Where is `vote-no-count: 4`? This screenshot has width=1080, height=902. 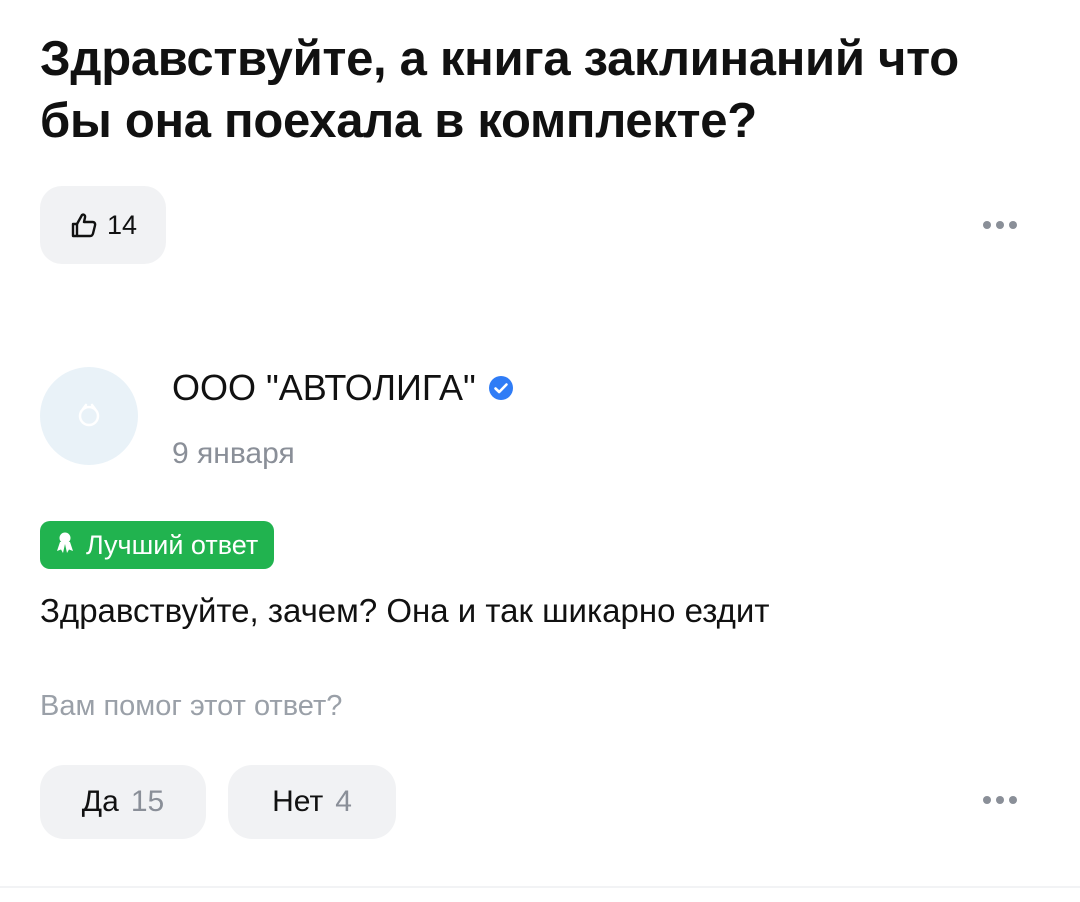 vote-no-count: 4 is located at coordinates (343, 801).